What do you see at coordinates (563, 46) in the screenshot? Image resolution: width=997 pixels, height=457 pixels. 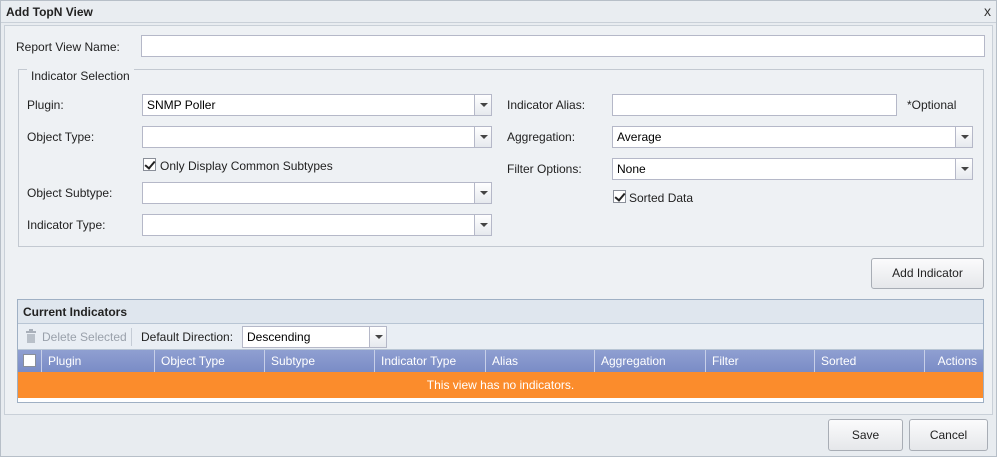 I see `report-view-name-input` at bounding box center [563, 46].